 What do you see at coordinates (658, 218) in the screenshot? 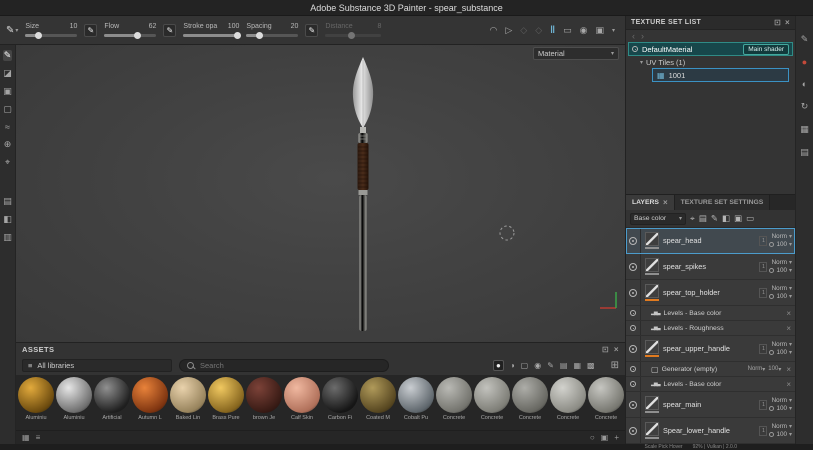
I see `channel-filter-dropdown: Base color ▾` at bounding box center [658, 218].